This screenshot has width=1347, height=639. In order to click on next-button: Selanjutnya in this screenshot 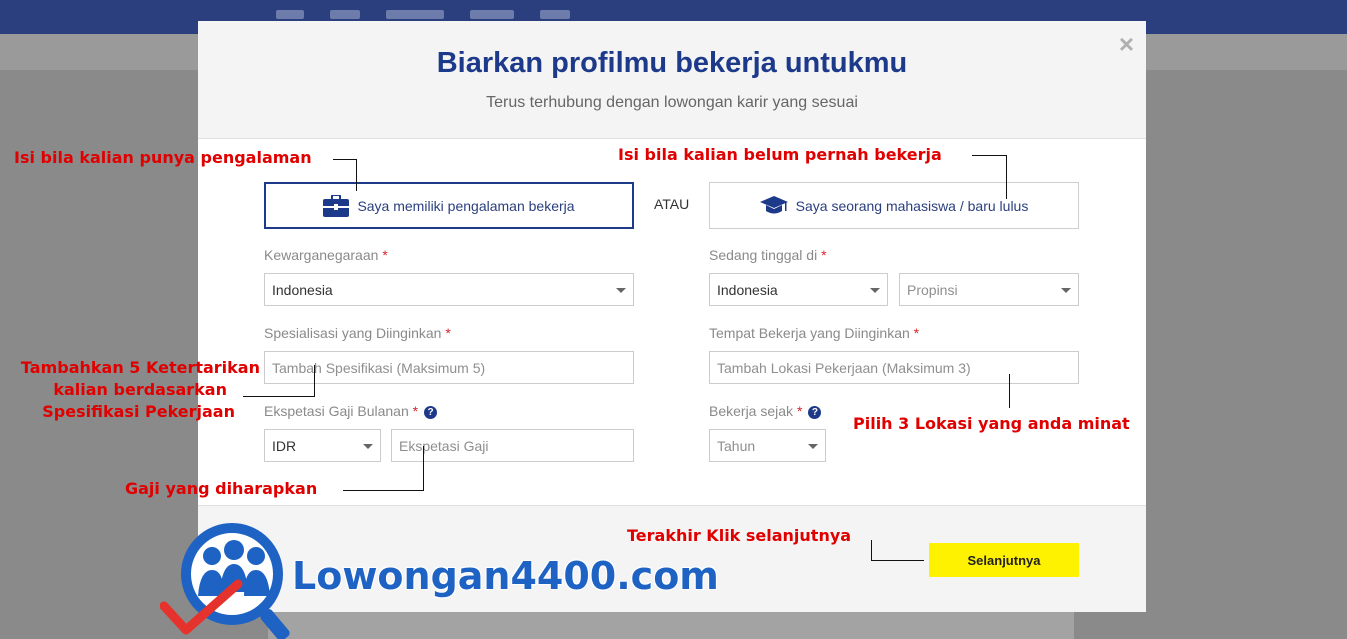, I will do `click(1004, 560)`.